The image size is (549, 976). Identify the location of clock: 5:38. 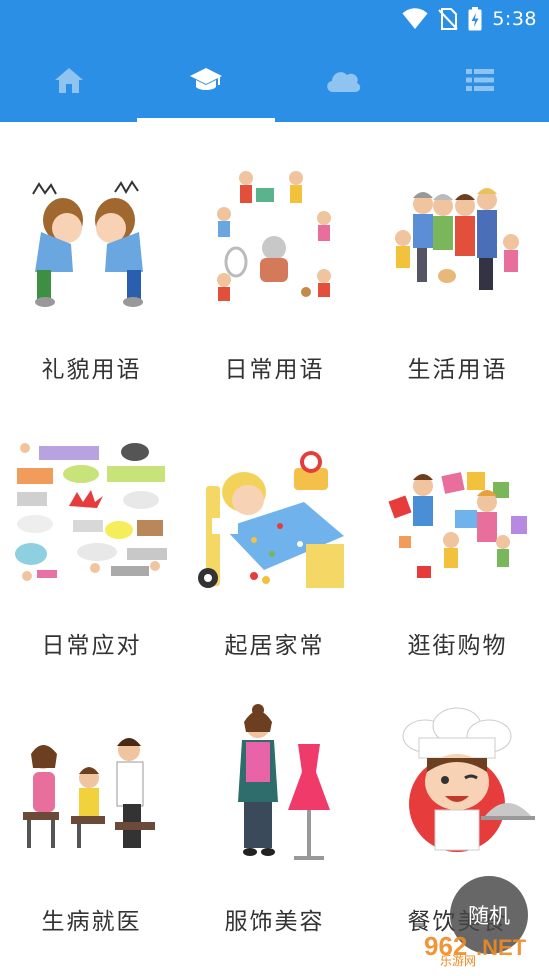
(514, 19).